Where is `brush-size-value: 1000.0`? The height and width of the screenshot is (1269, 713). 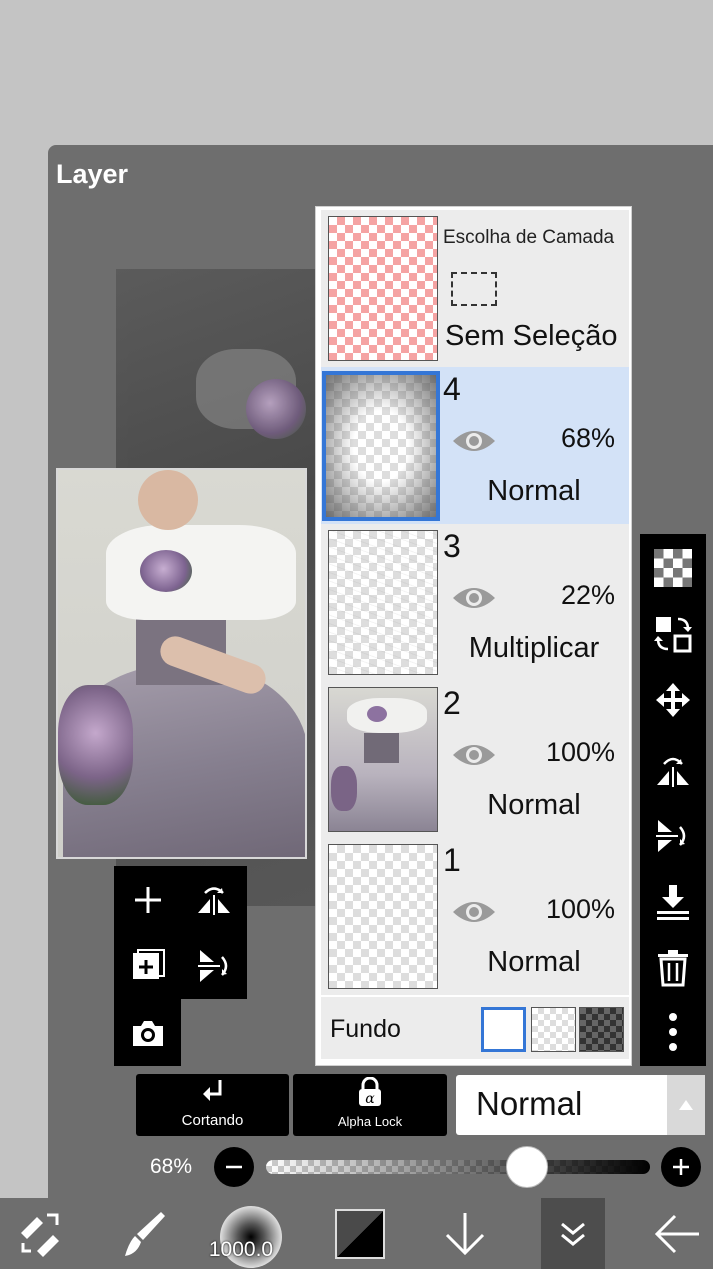 brush-size-value: 1000.0 is located at coordinates (241, 1249).